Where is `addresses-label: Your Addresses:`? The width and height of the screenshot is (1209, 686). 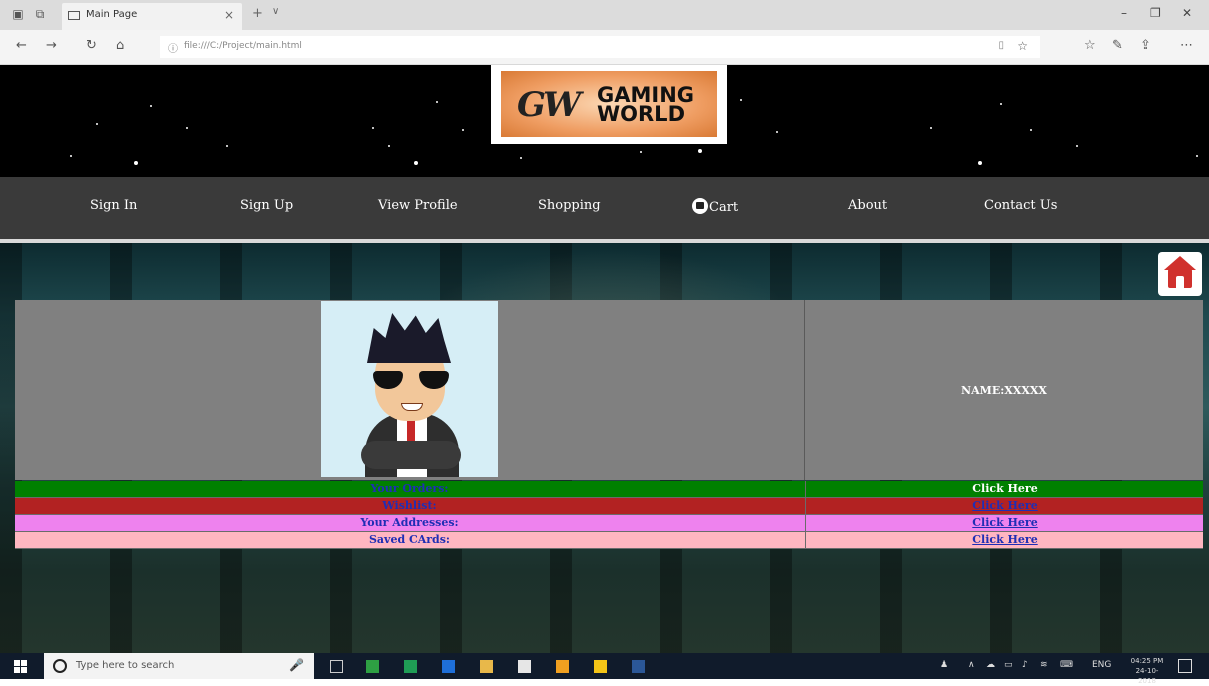 addresses-label: Your Addresses: is located at coordinates (409, 522).